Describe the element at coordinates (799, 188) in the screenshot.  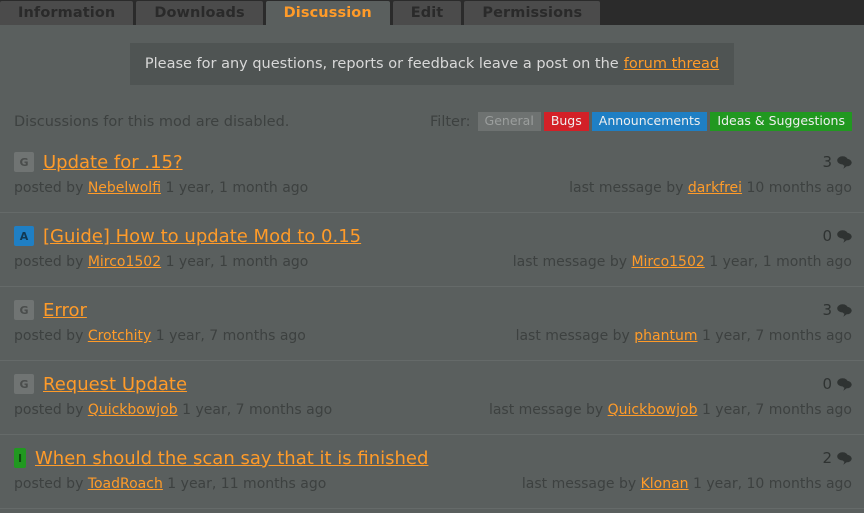
I see `last-message-time: 10 months ago` at that location.